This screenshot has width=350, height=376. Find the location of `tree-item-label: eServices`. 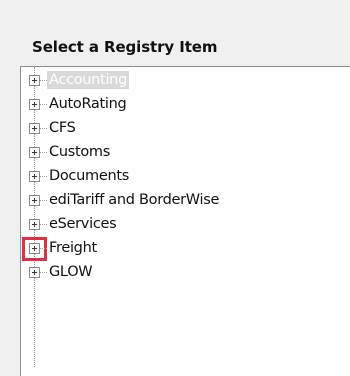

tree-item-label: eServices is located at coordinates (83, 224).